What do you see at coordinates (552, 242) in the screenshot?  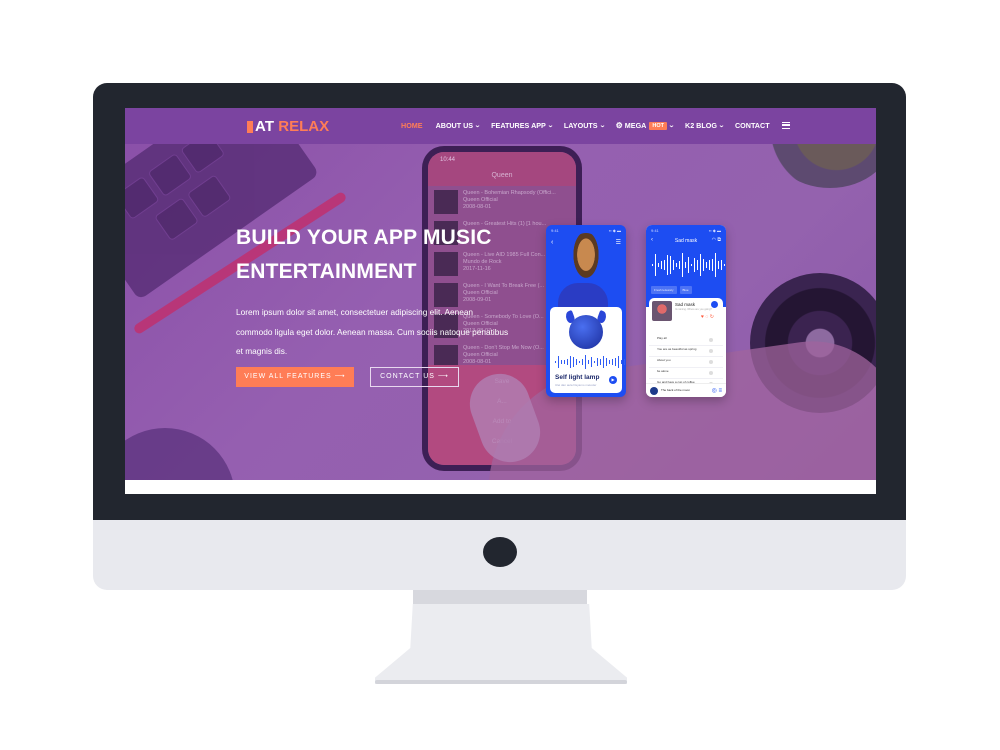 I see `back-icon: ‹` at bounding box center [552, 242].